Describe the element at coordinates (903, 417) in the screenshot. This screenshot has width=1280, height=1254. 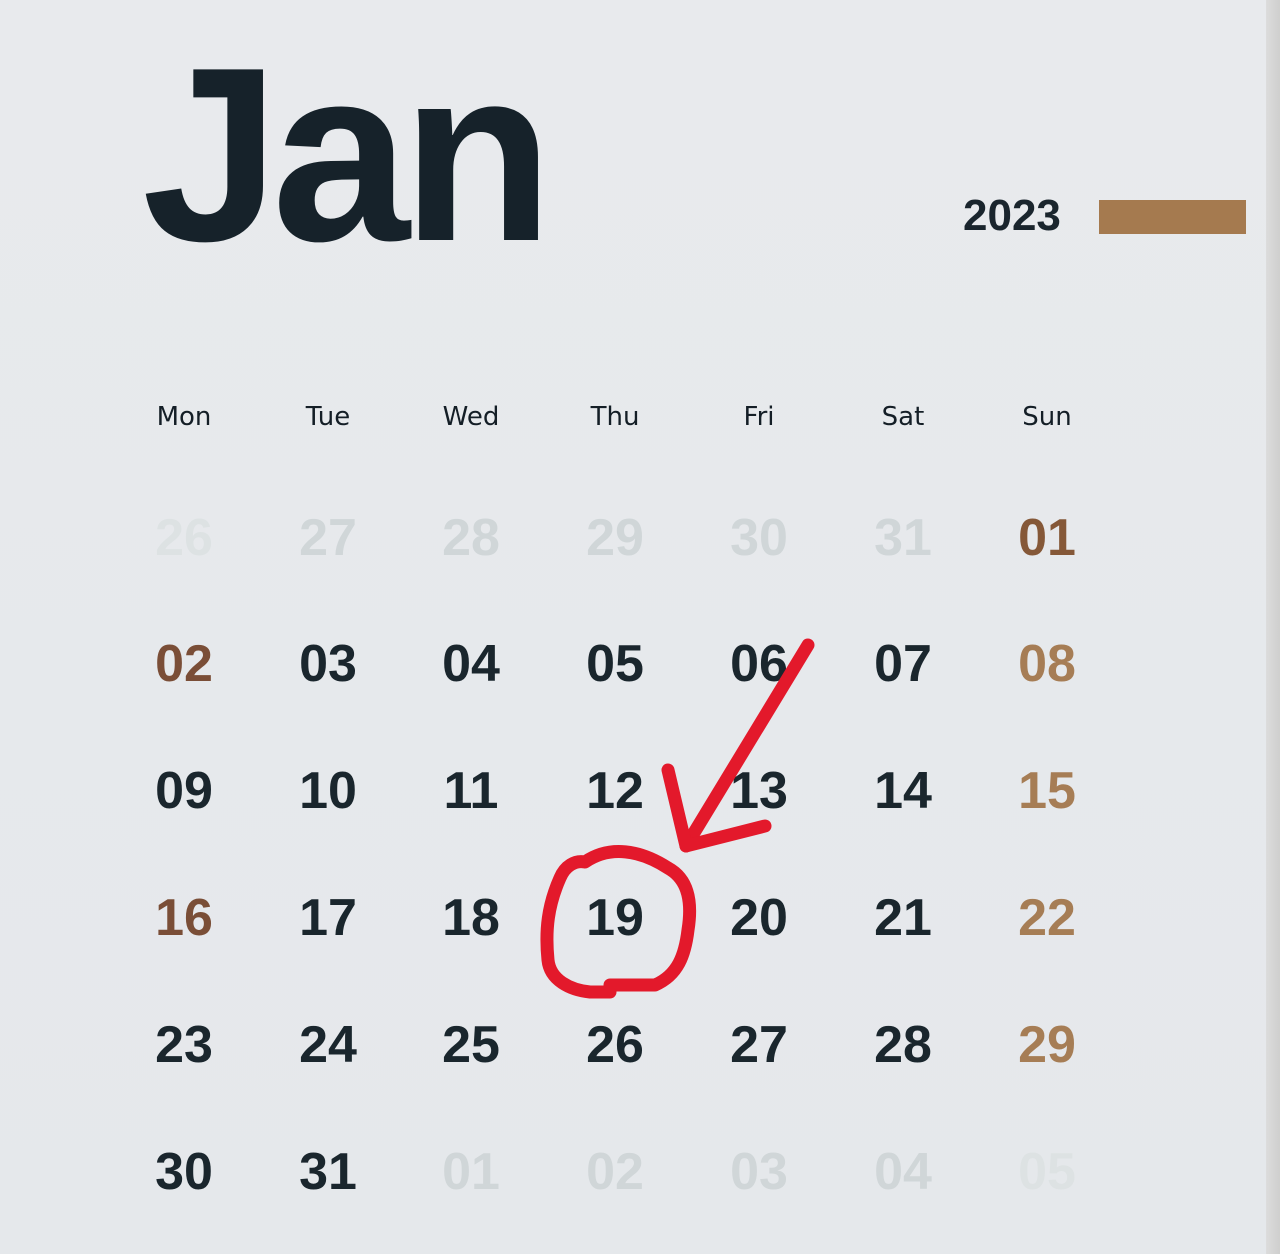
I see `weekday-sat: Sat` at that location.